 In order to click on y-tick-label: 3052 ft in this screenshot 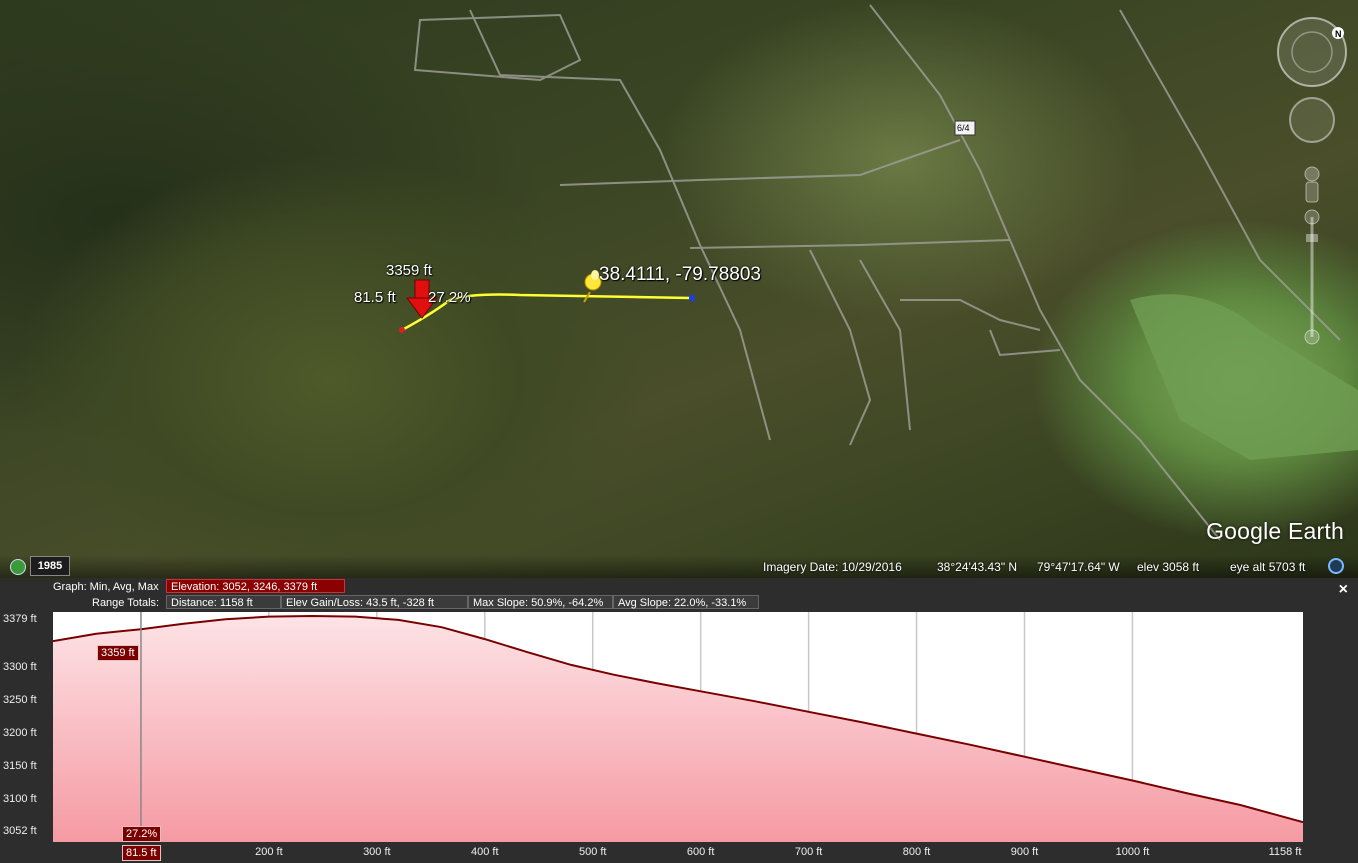, I will do `click(20, 831)`.